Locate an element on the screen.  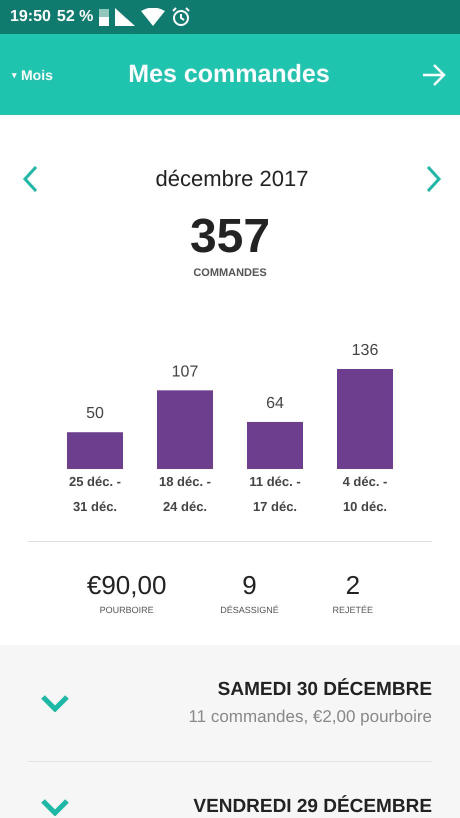
bar-category: 4 déc. - 10 déc. is located at coordinates (365, 494).